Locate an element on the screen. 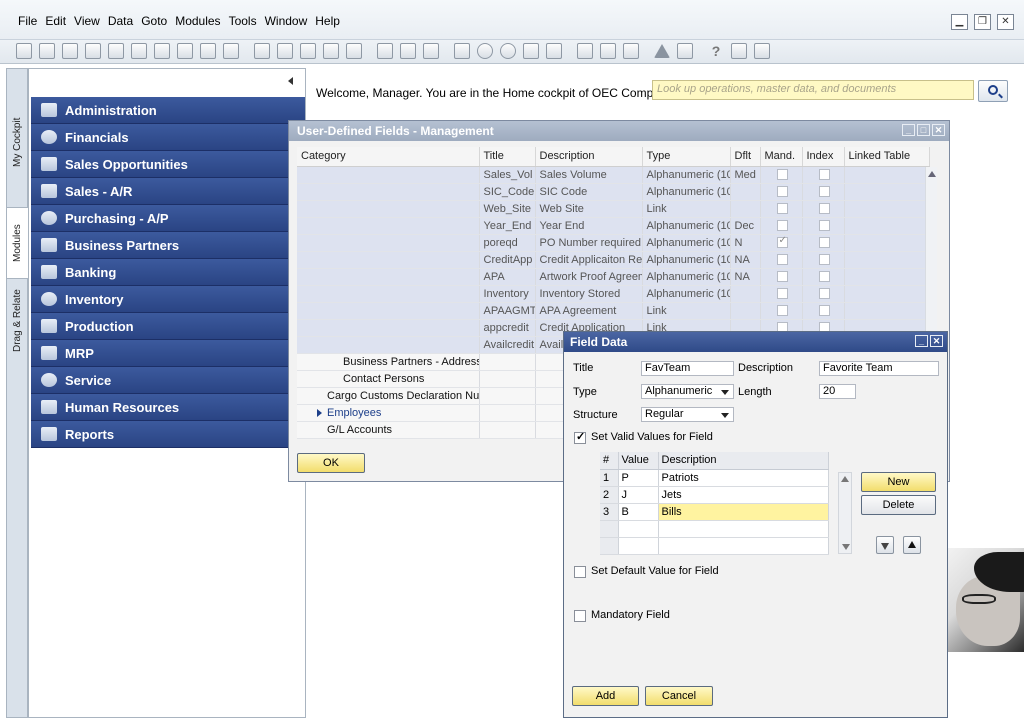  category-cell: Contact Persons is located at coordinates (388, 379).